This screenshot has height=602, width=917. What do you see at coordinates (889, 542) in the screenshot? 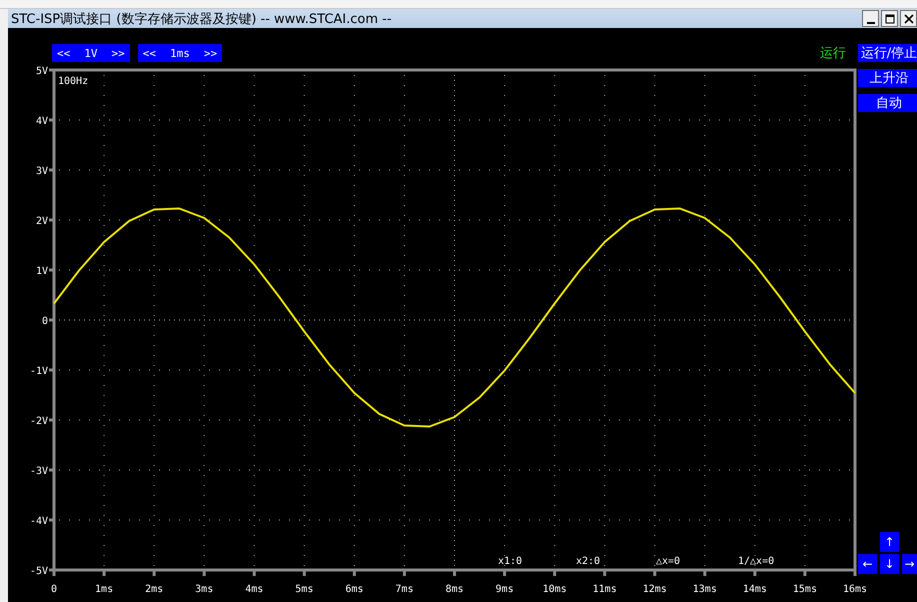
I see `up-arrow-button: ↑` at bounding box center [889, 542].